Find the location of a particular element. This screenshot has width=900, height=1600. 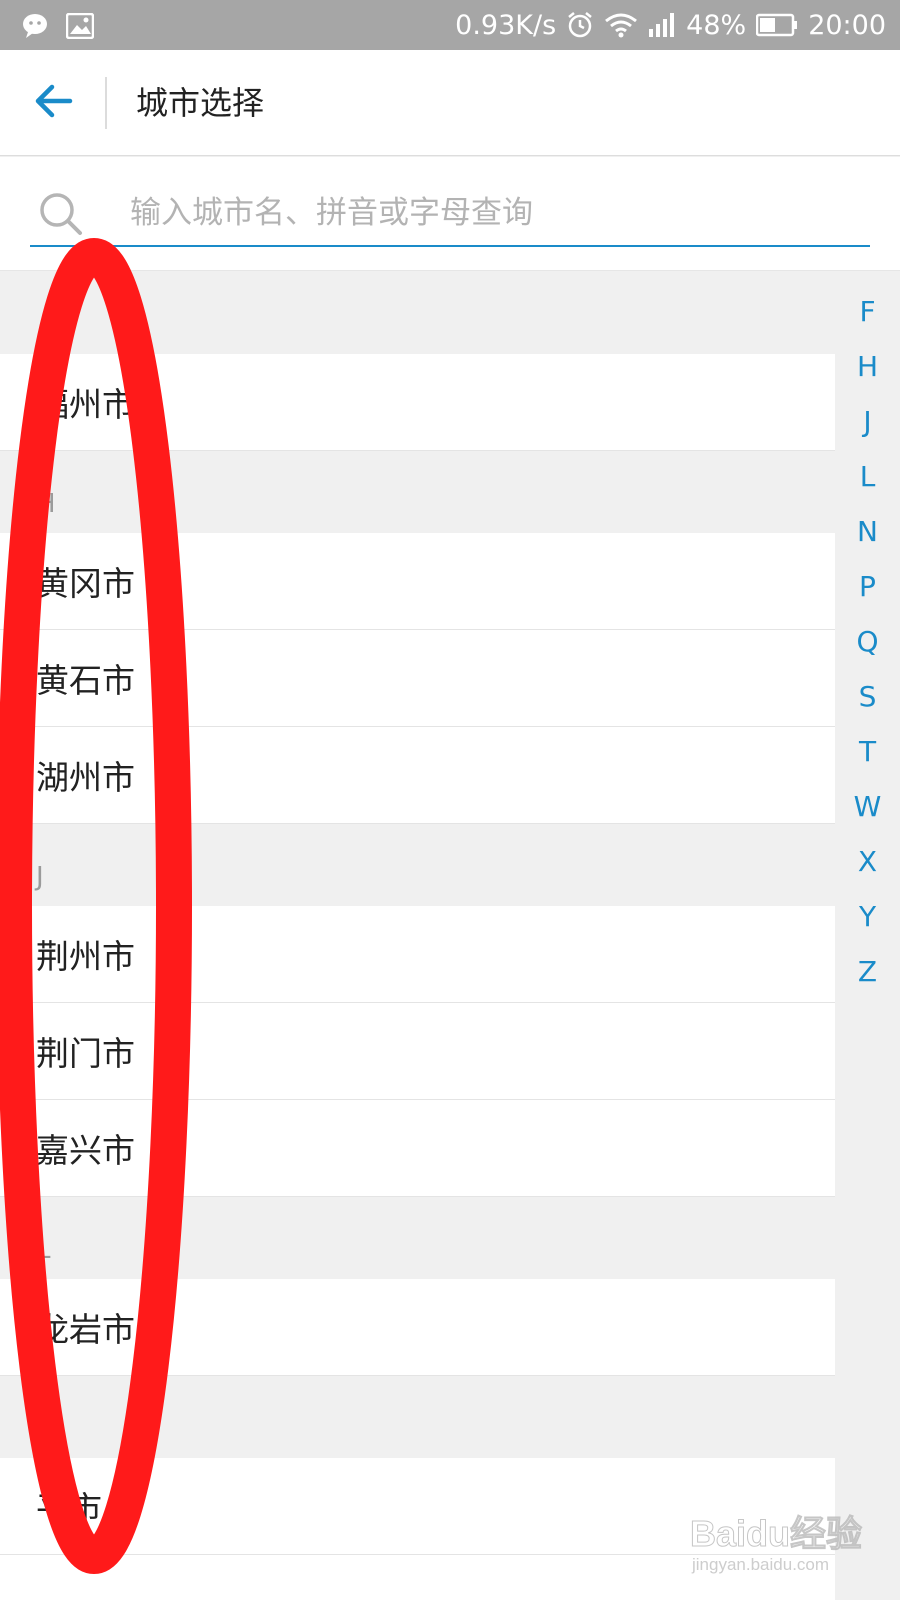

section-header: L is located at coordinates (417, 1238).